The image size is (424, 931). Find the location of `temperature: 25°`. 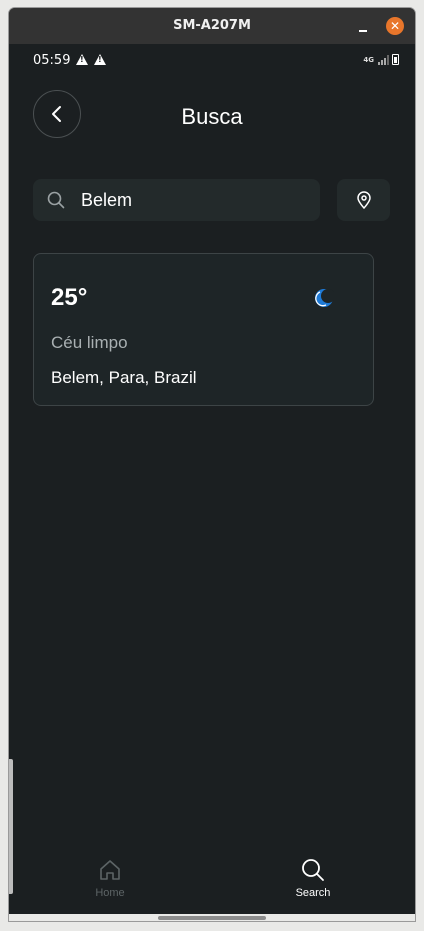

temperature: 25° is located at coordinates (69, 297).